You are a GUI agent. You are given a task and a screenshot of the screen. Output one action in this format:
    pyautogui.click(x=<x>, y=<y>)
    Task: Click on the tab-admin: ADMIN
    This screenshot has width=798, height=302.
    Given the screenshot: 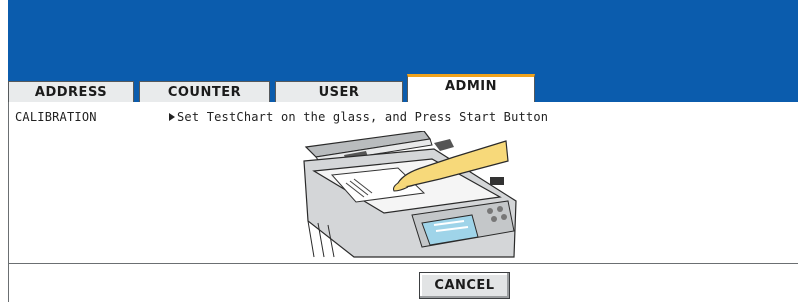 What is the action you would take?
    pyautogui.click(x=471, y=88)
    